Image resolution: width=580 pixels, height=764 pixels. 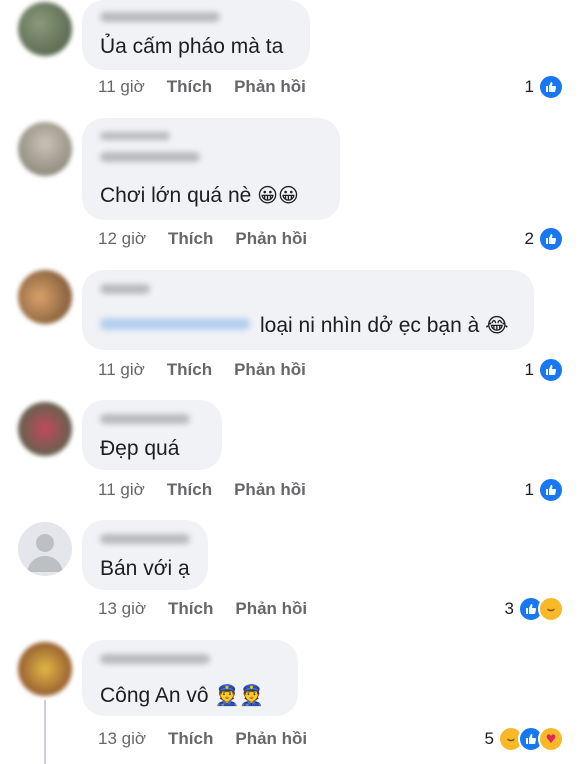 I want to click on reaction-summary: 2, so click(x=544, y=239).